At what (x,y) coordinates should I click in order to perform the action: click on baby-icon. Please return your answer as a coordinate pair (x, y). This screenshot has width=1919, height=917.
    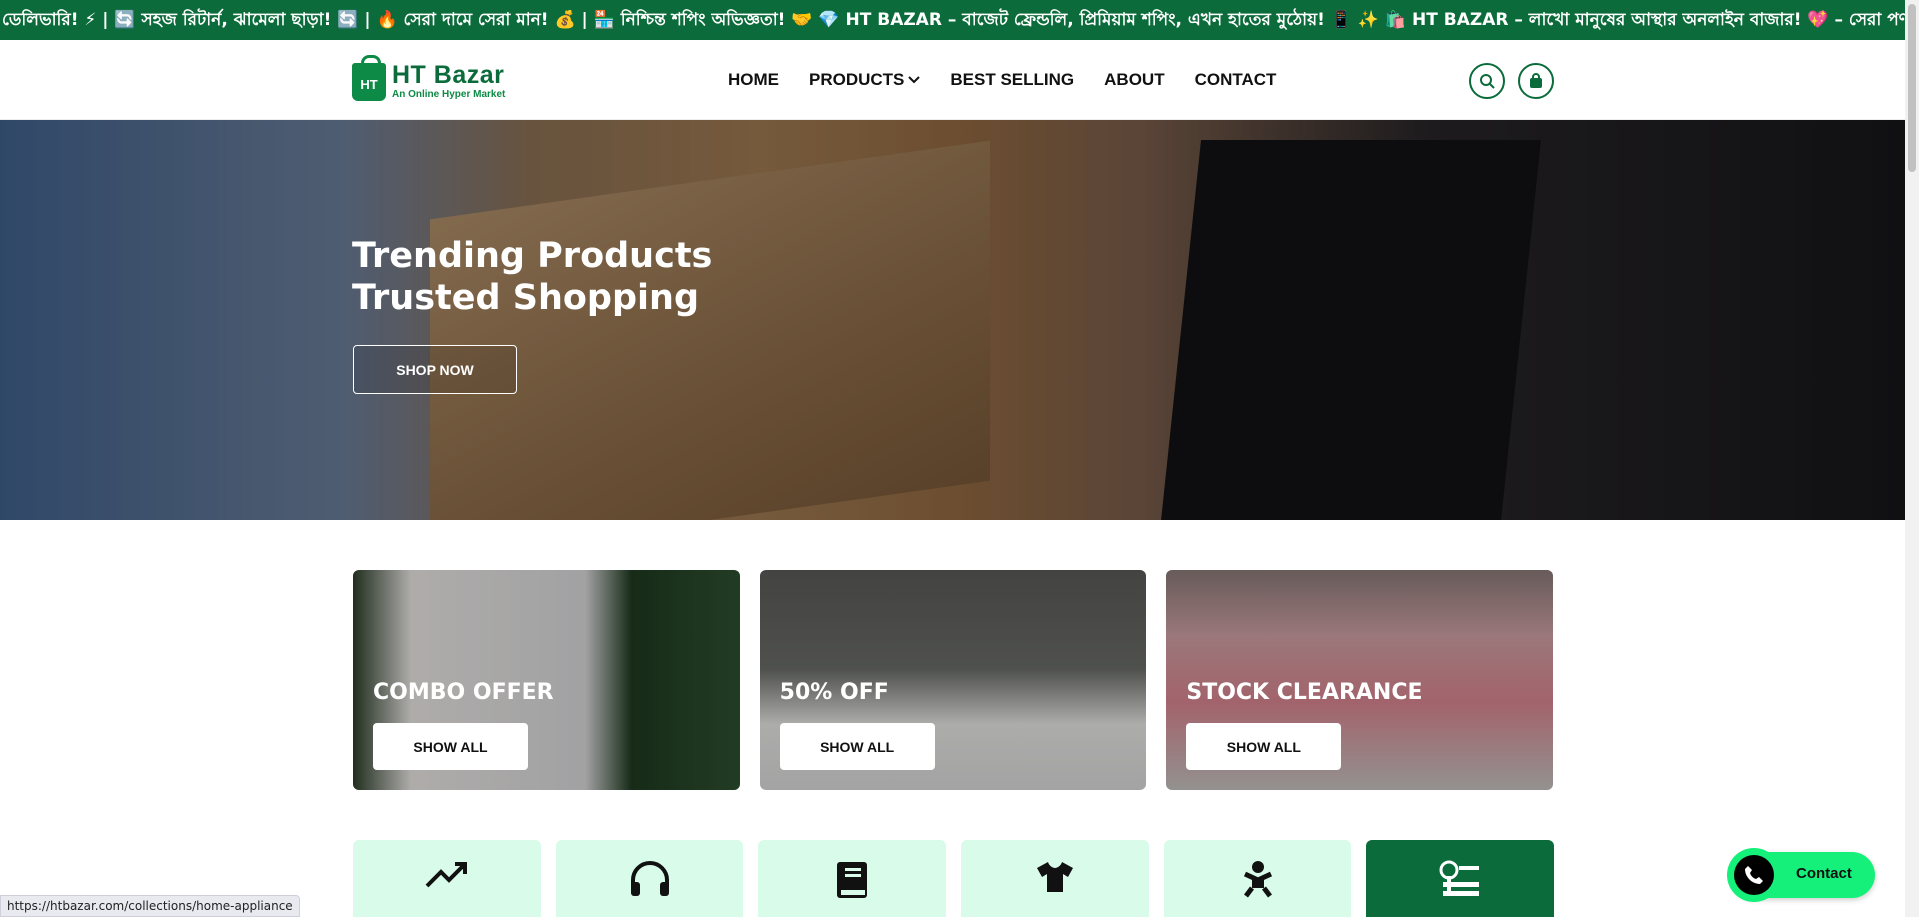
    Looking at the image, I should click on (1257, 879).